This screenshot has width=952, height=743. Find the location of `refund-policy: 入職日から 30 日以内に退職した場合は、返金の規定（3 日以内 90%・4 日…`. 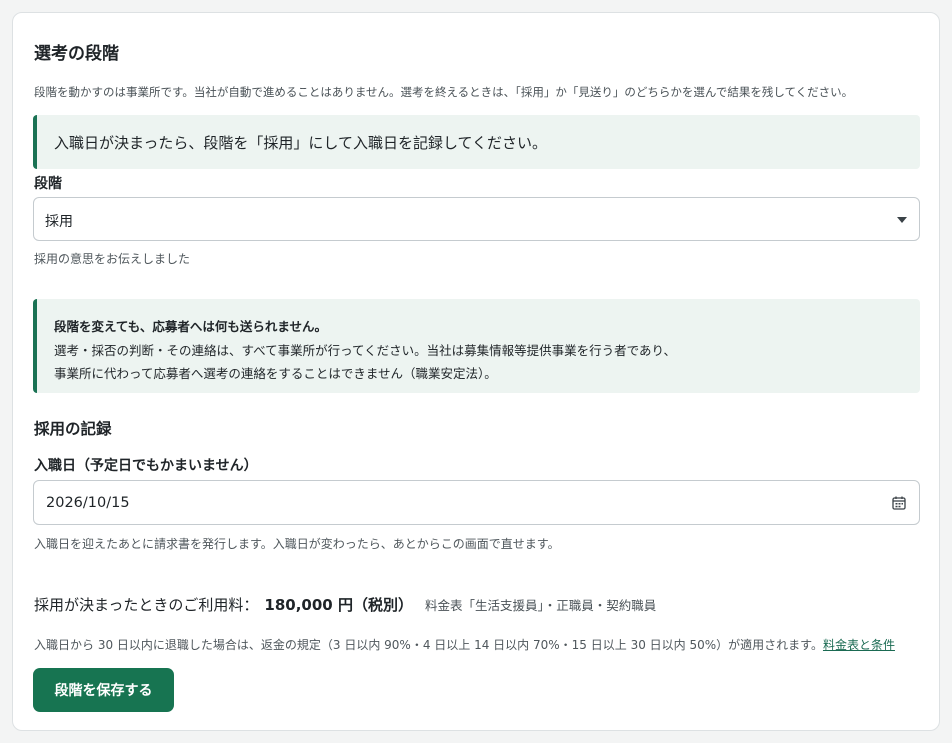

refund-policy: 入職日から 30 日以内に退職した場合は、返金の規定（3 日以内 90%・4 日… is located at coordinates (464, 644).